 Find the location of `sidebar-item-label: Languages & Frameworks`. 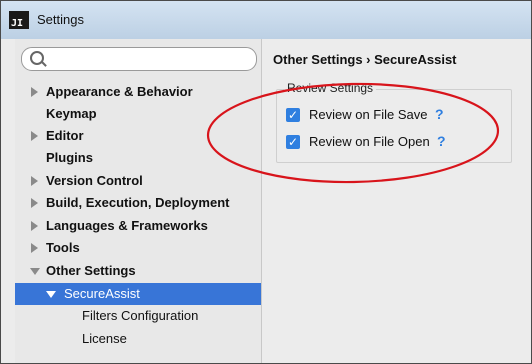

sidebar-item-label: Languages & Frameworks is located at coordinates (127, 225).